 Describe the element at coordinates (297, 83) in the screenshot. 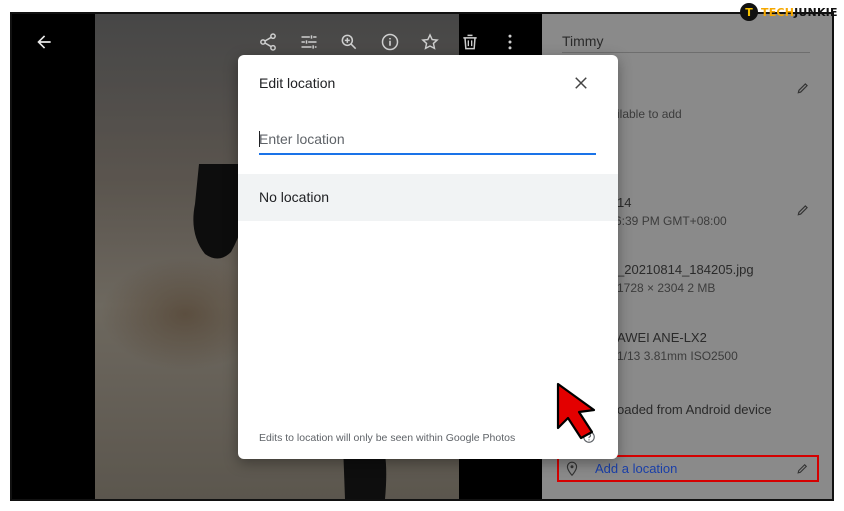

I see `dialog-title: Edit location` at that location.